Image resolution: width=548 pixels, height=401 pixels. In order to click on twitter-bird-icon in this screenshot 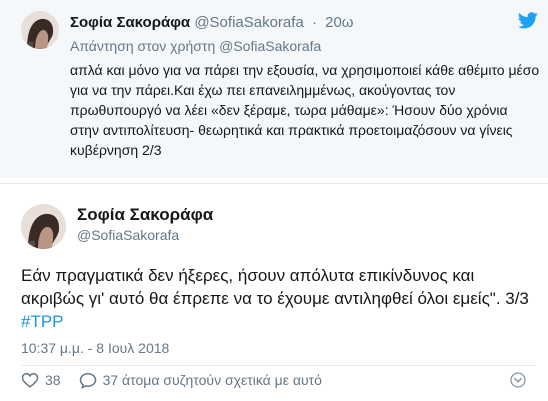, I will do `click(528, 20)`.